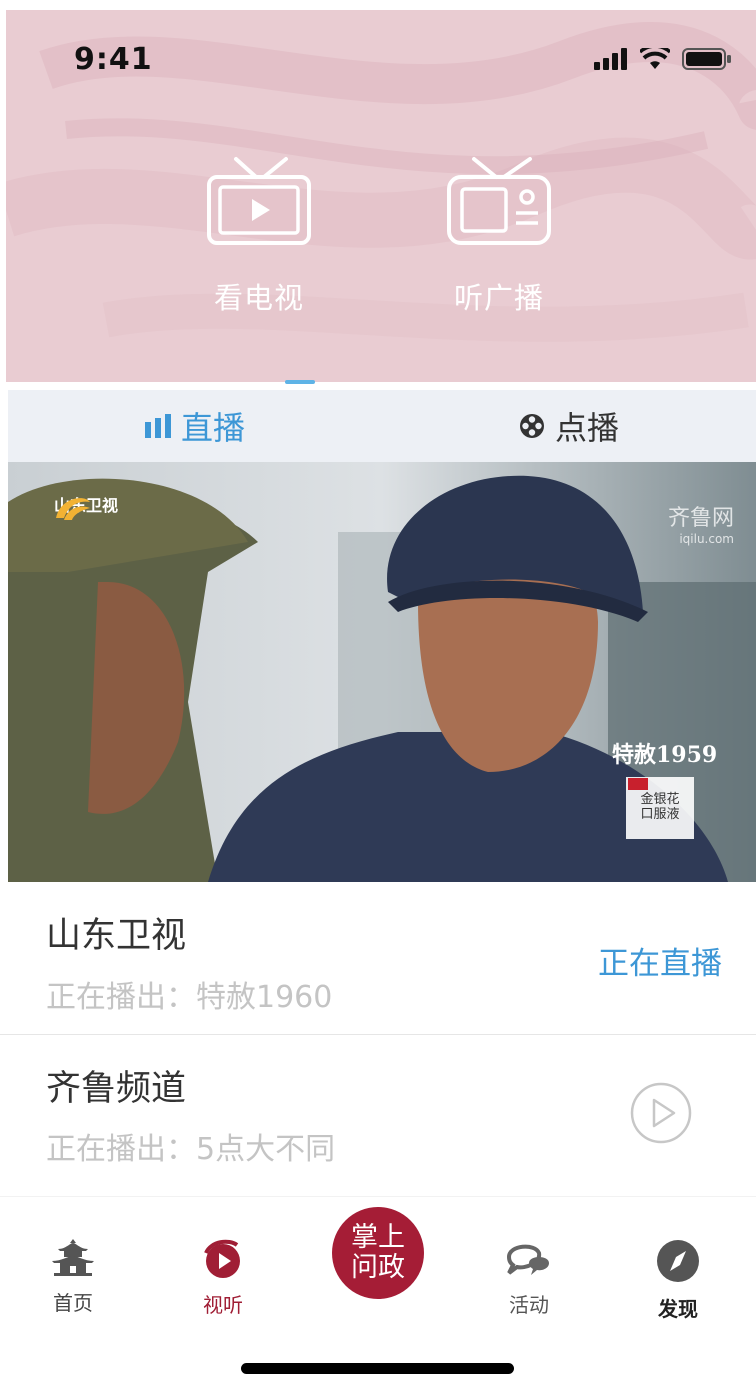 The image size is (756, 1392). Describe the element at coordinates (212, 428) in the screenshot. I see `tab-live-label: 直播` at that location.